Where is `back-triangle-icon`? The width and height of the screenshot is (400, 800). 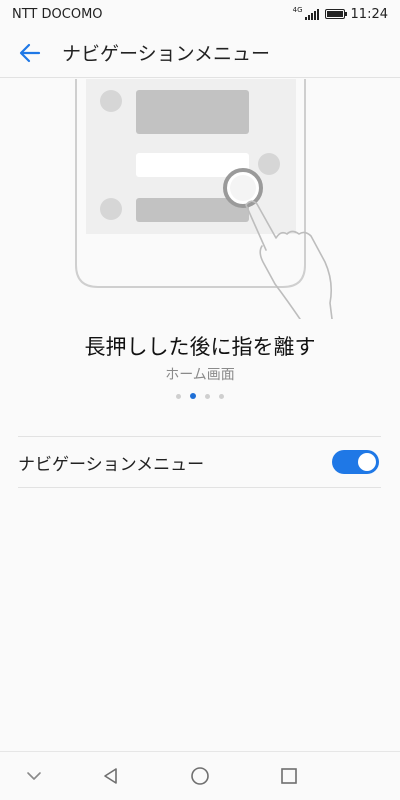
back-triangle-icon is located at coordinates (110, 776).